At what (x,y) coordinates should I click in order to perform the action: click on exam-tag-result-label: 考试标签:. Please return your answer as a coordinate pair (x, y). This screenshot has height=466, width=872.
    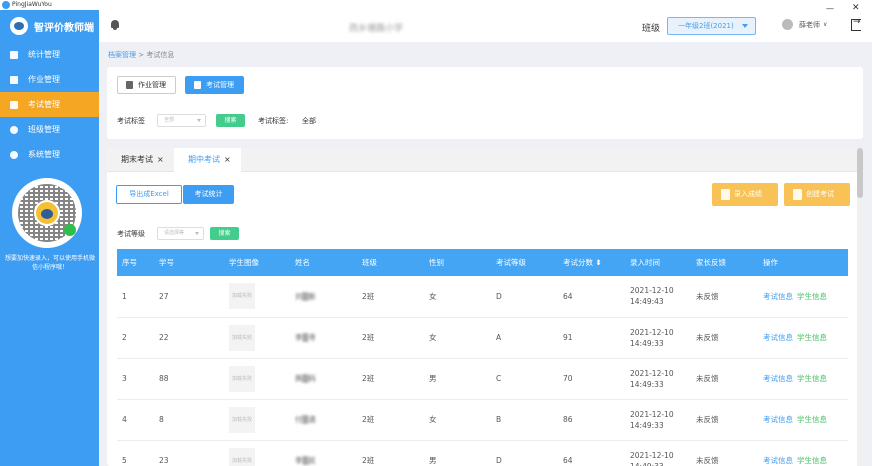
    Looking at the image, I should click on (273, 121).